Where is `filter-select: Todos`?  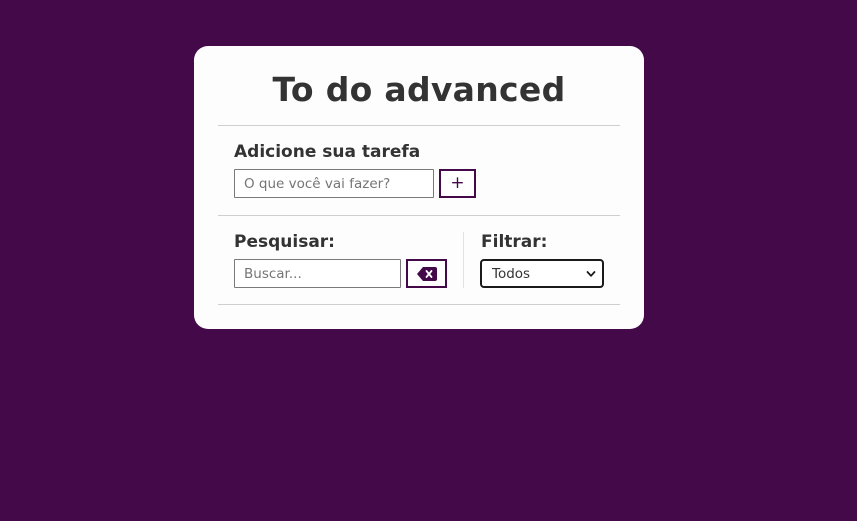 filter-select: Todos is located at coordinates (542, 273).